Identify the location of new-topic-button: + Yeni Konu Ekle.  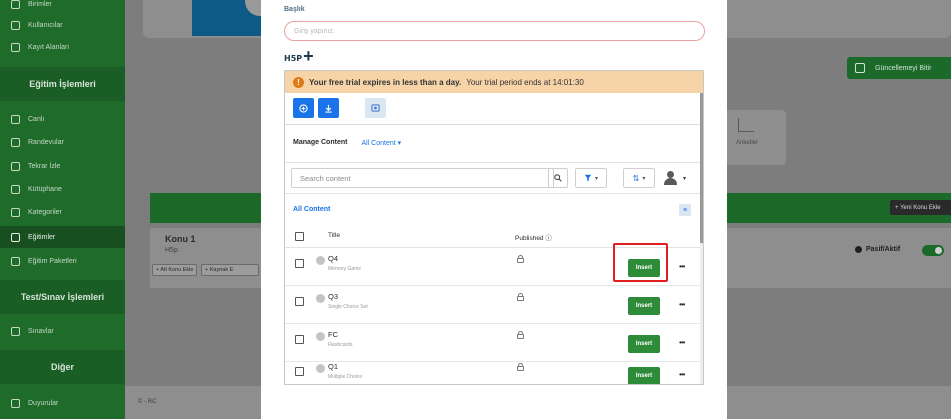
(920, 207).